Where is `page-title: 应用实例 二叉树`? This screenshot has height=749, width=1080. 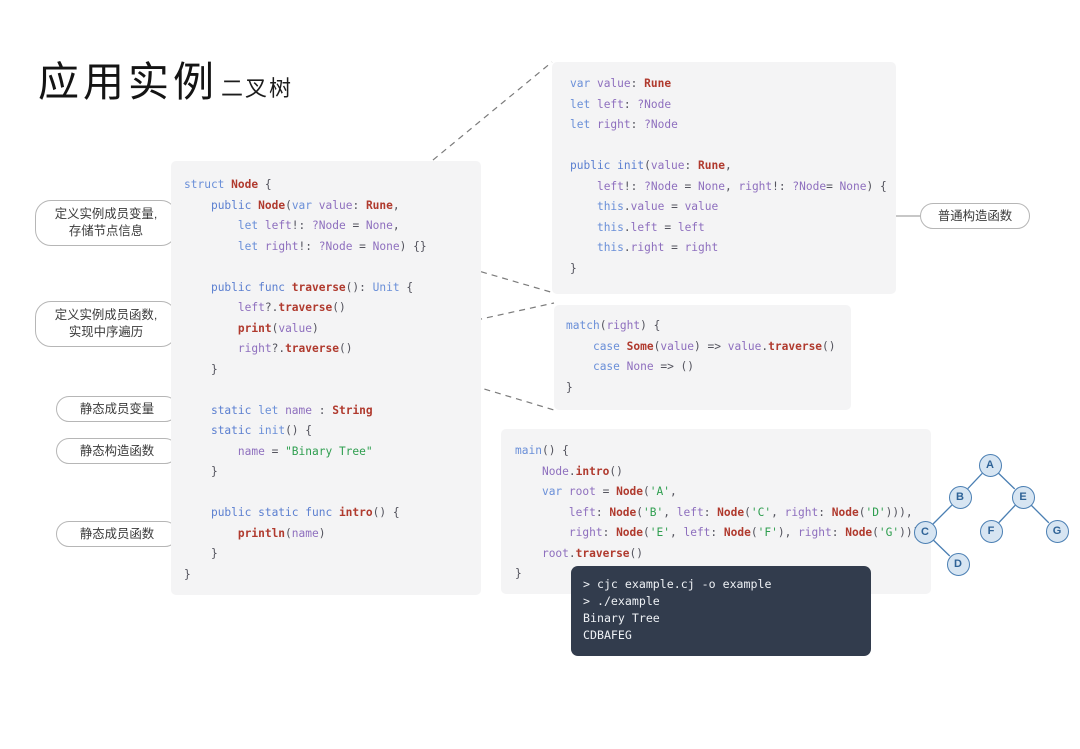 page-title: 应用实例 二叉树 is located at coordinates (165, 82).